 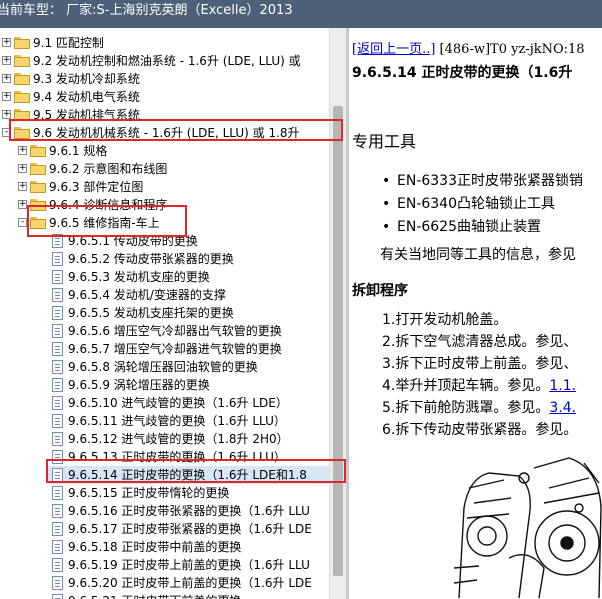 What do you see at coordinates (68, 43) in the screenshot?
I see `tree-item-label: 9.1 匹配控制` at bounding box center [68, 43].